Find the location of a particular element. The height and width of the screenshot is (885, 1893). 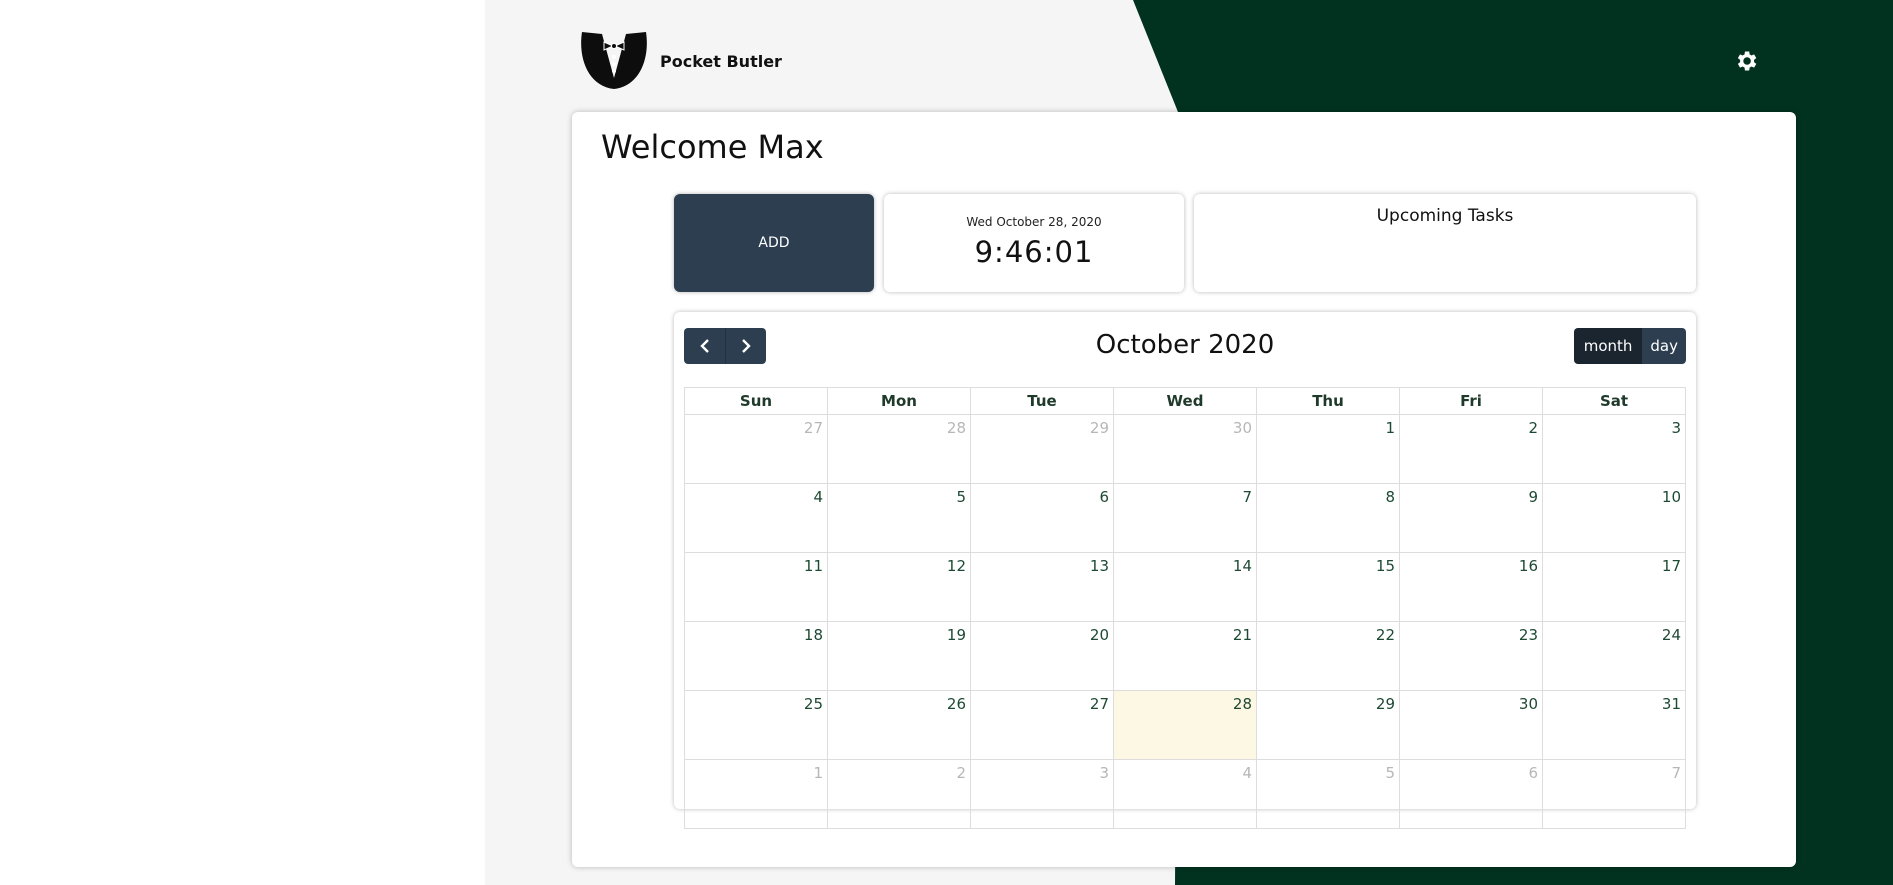

week-row: 18 19 20 21 22 23 24 is located at coordinates (1185, 656).